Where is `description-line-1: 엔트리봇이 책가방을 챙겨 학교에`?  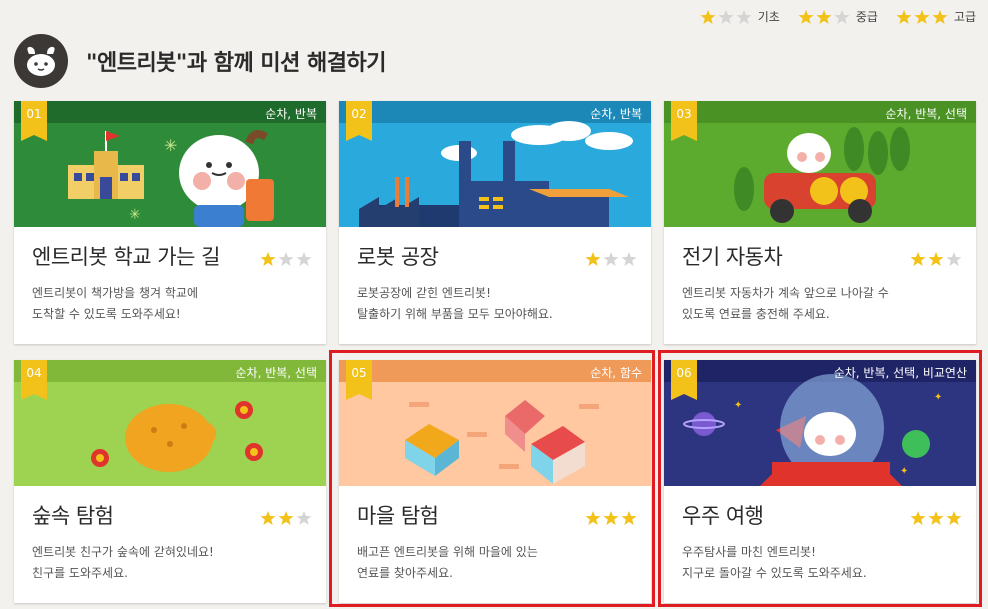 description-line-1: 엔트리봇이 책가방을 챙겨 학교에 is located at coordinates (115, 293).